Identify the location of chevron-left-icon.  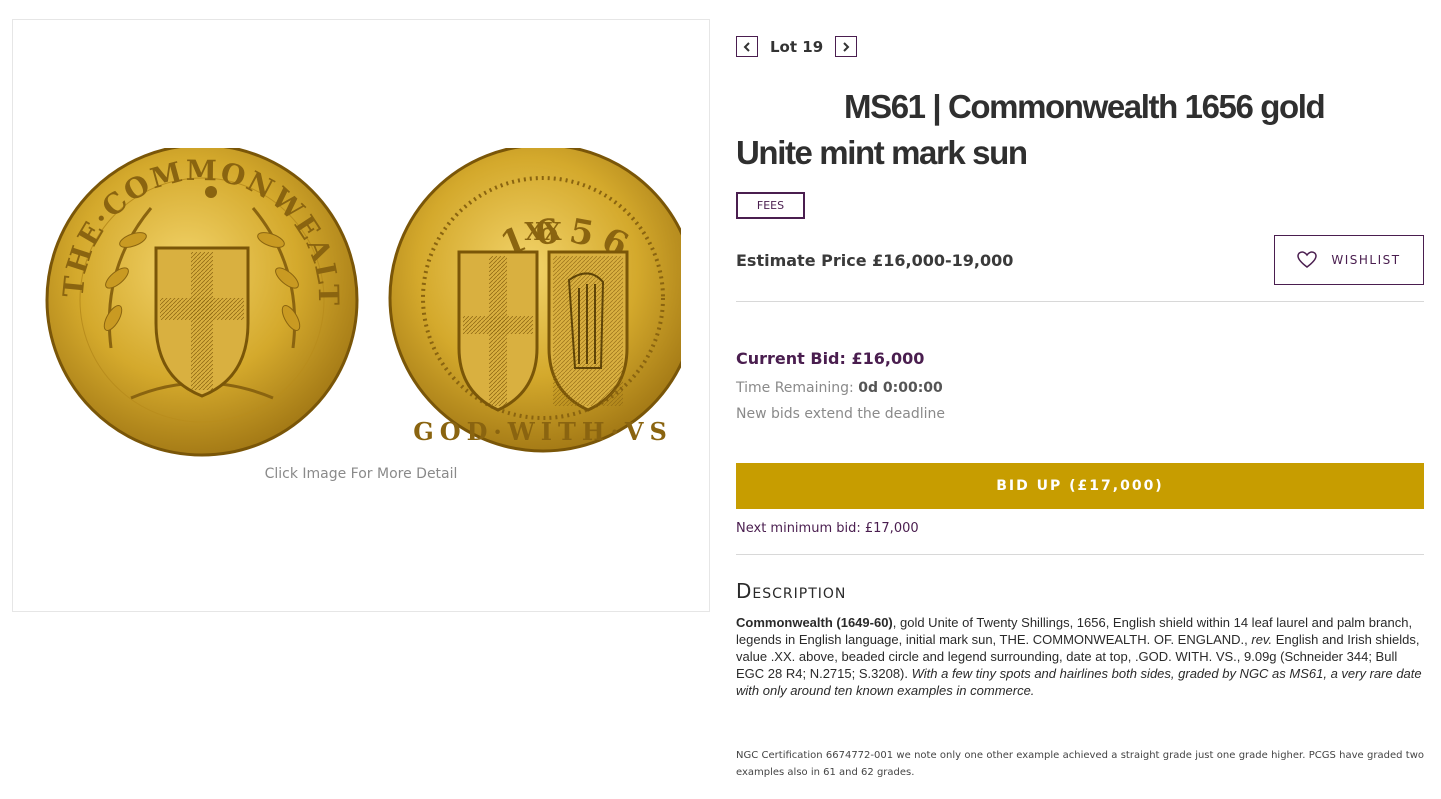
(746, 46).